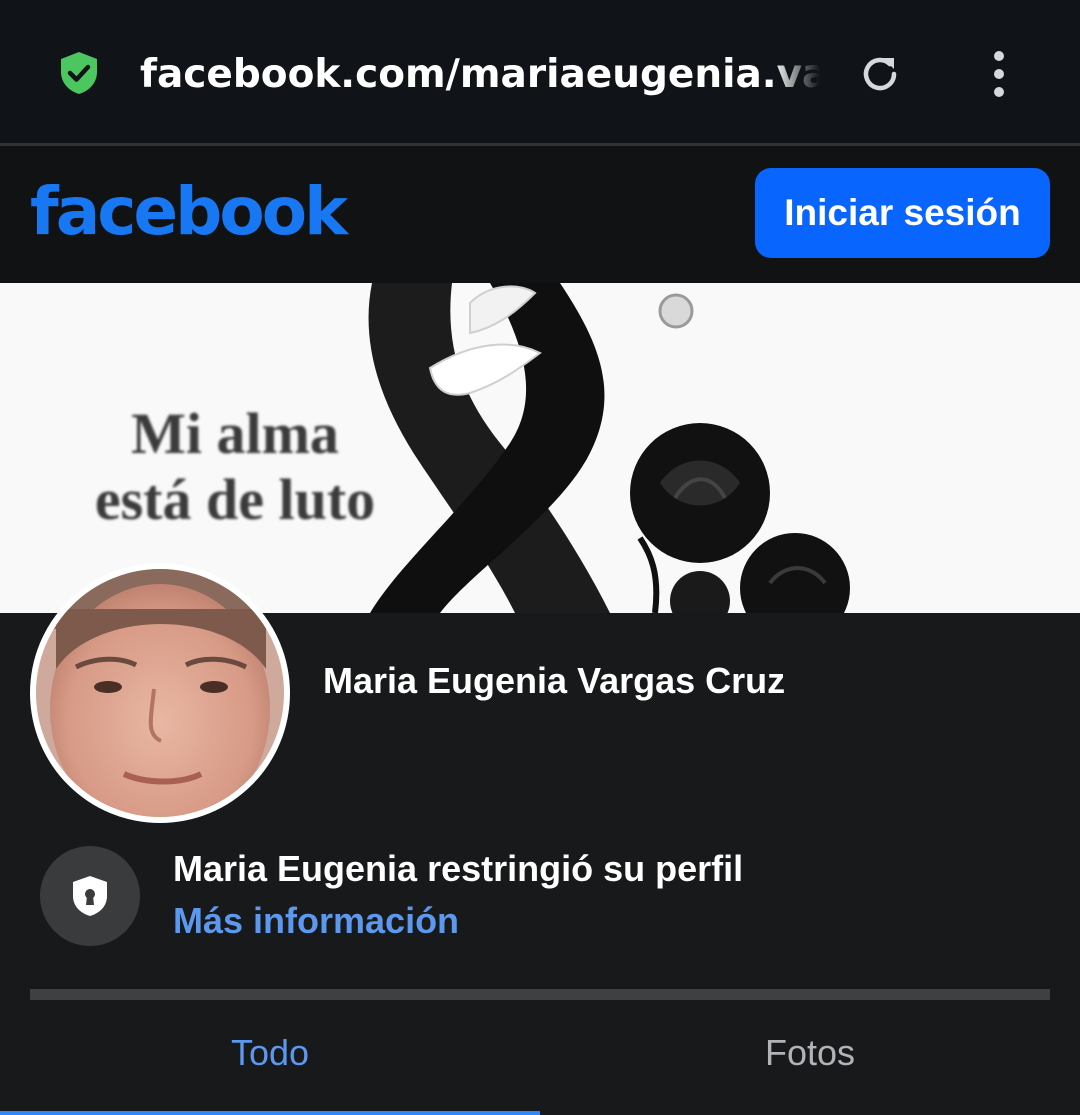  I want to click on tab-todo-label: Todo, so click(270, 1052).